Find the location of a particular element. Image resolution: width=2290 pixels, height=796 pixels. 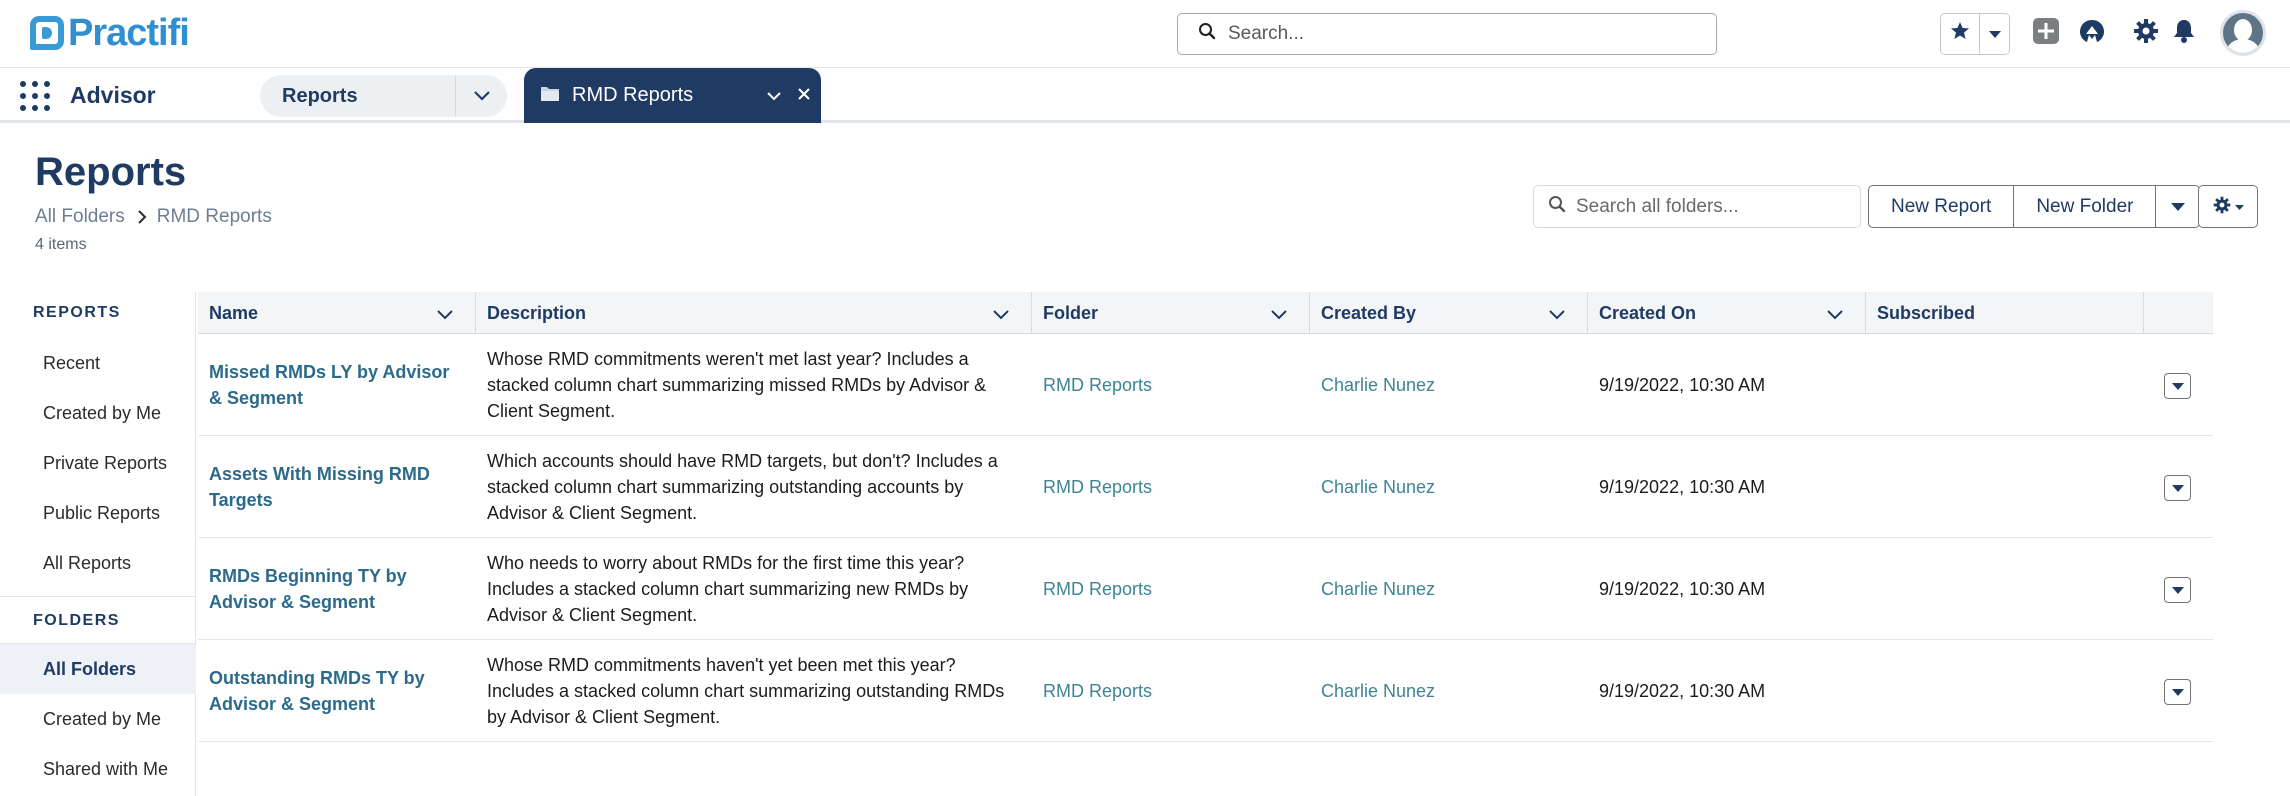

nav-item-menu-button is located at coordinates (481, 96).